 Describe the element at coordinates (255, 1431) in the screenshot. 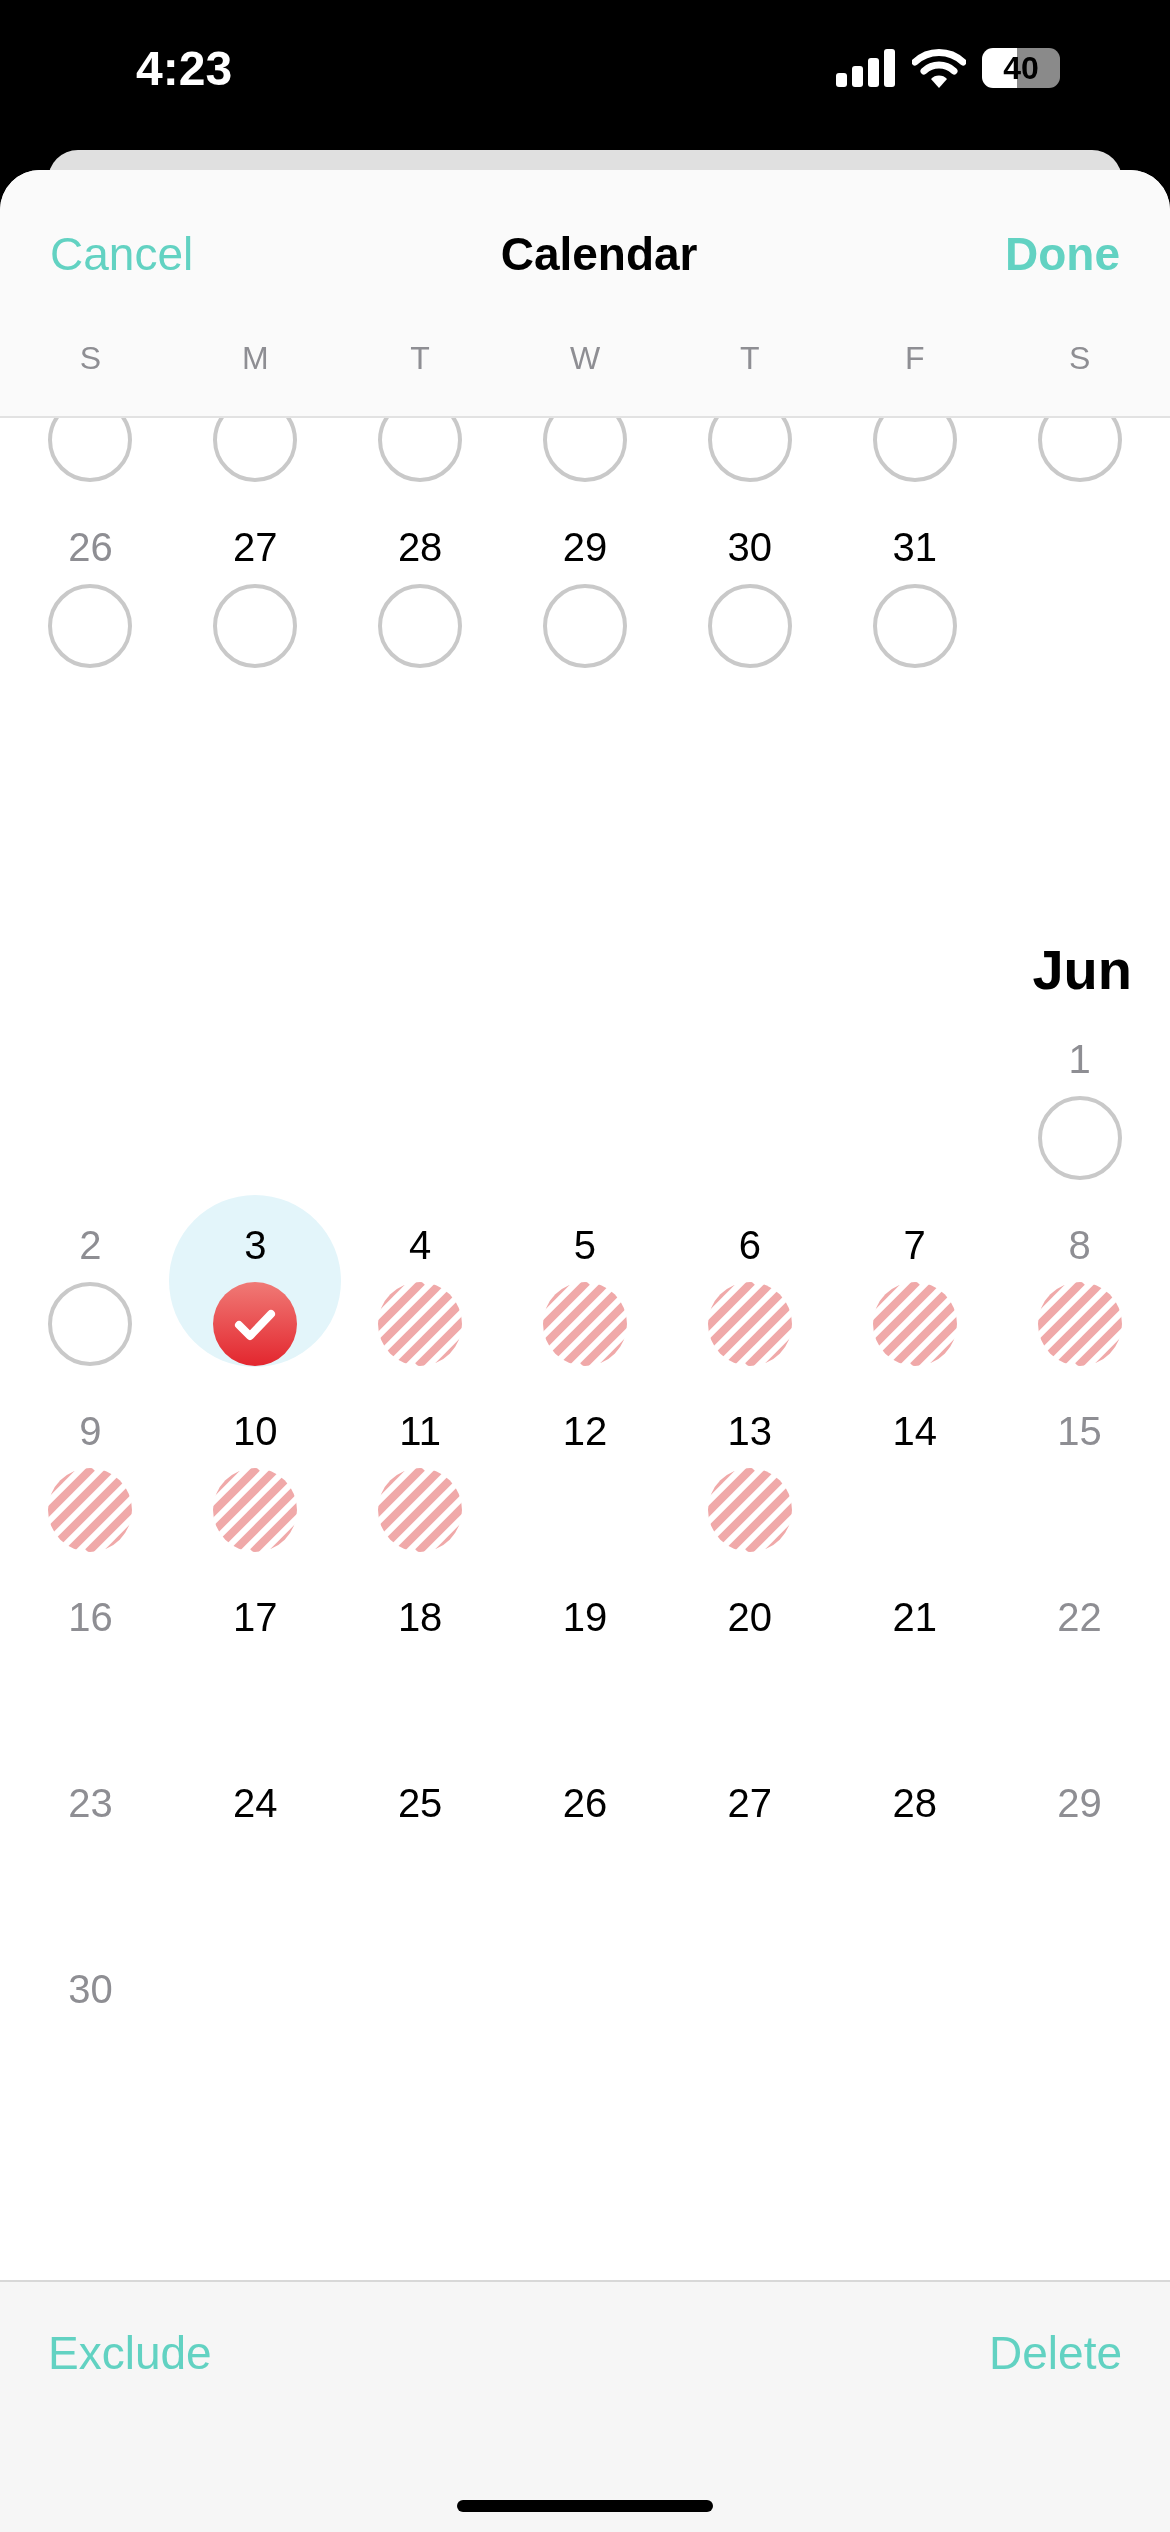

I see `day-number: 10` at that location.